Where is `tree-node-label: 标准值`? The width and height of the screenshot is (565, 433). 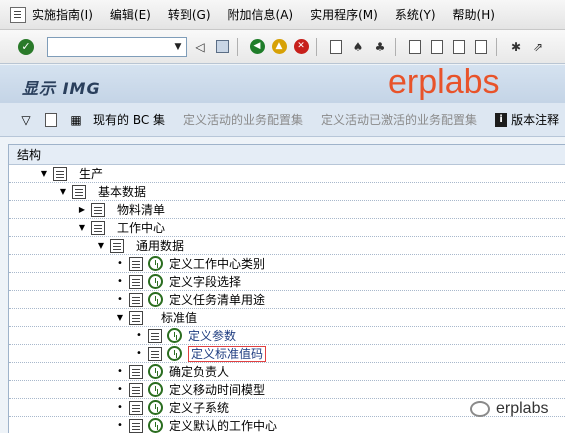 tree-node-label: 标准值 is located at coordinates (179, 318).